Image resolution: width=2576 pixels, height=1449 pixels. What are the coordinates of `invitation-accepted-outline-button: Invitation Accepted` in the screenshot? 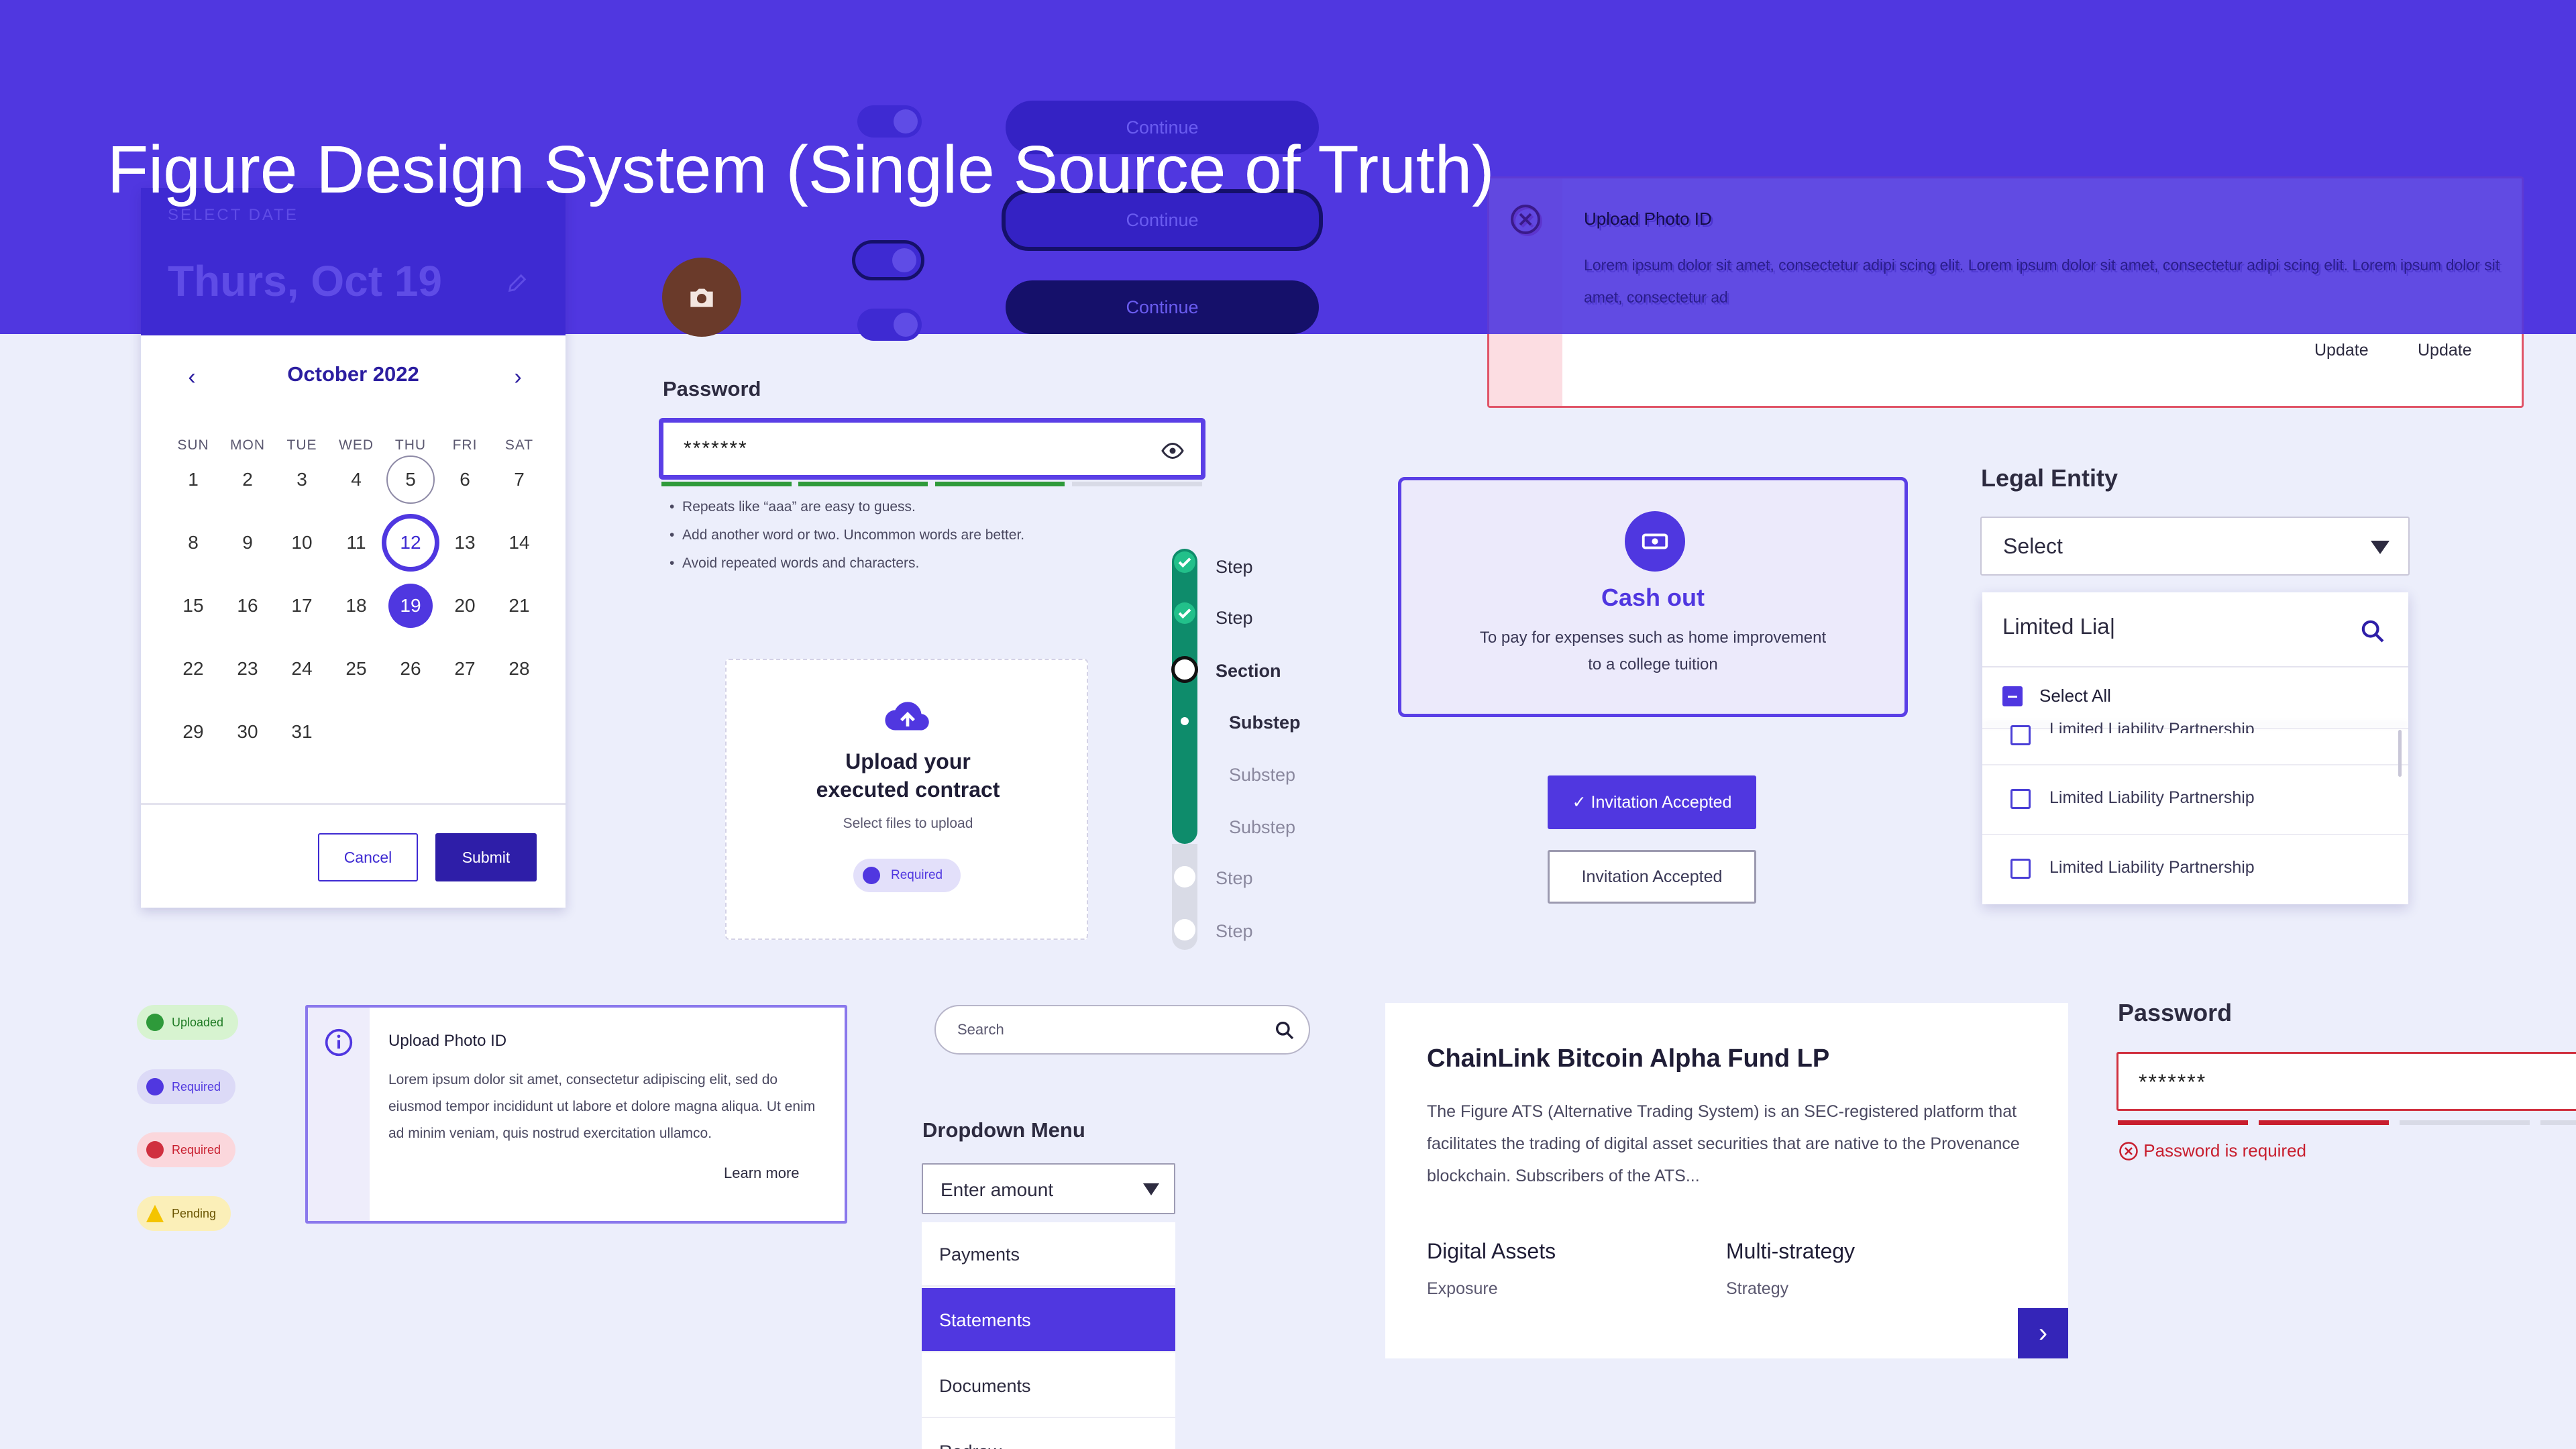 It's located at (1652, 877).